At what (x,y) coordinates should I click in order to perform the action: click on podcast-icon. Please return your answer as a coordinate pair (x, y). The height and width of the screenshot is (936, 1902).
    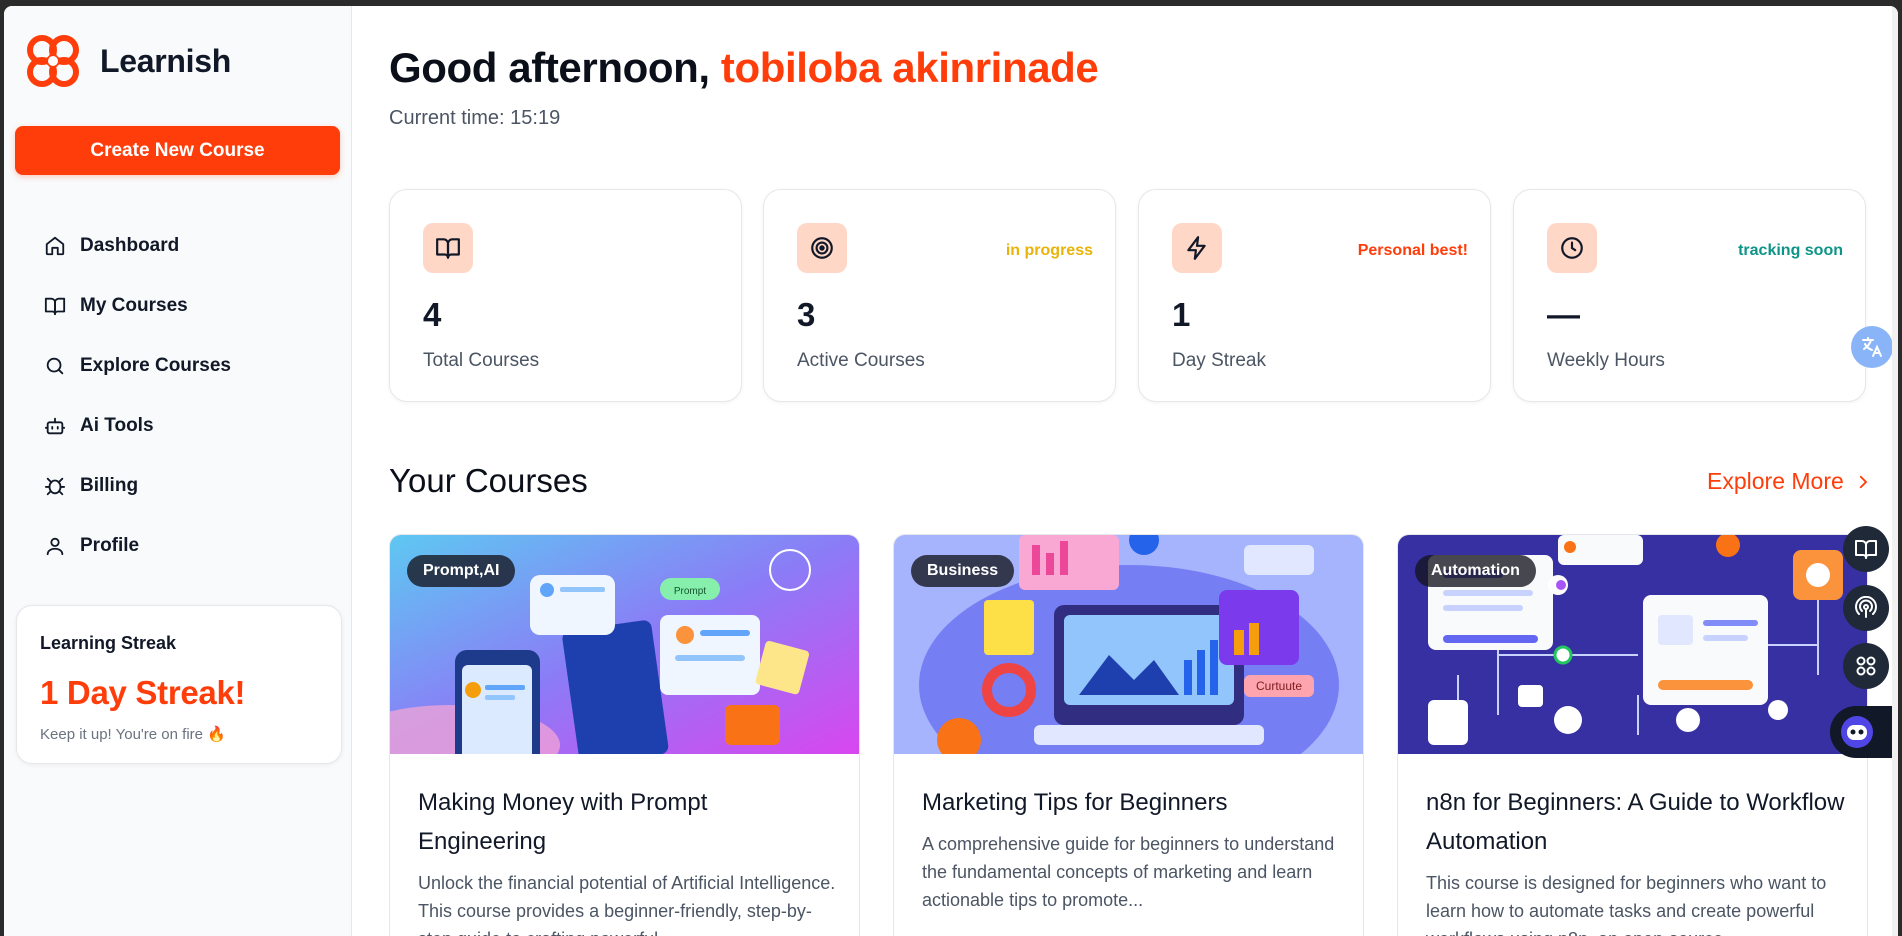
    Looking at the image, I should click on (1866, 607).